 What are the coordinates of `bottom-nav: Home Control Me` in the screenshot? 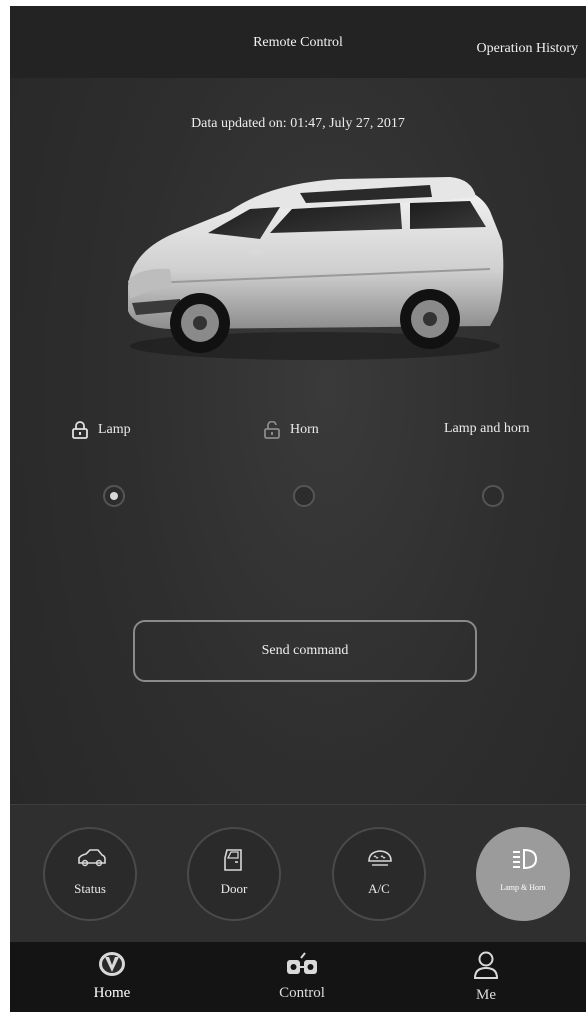 It's located at (298, 977).